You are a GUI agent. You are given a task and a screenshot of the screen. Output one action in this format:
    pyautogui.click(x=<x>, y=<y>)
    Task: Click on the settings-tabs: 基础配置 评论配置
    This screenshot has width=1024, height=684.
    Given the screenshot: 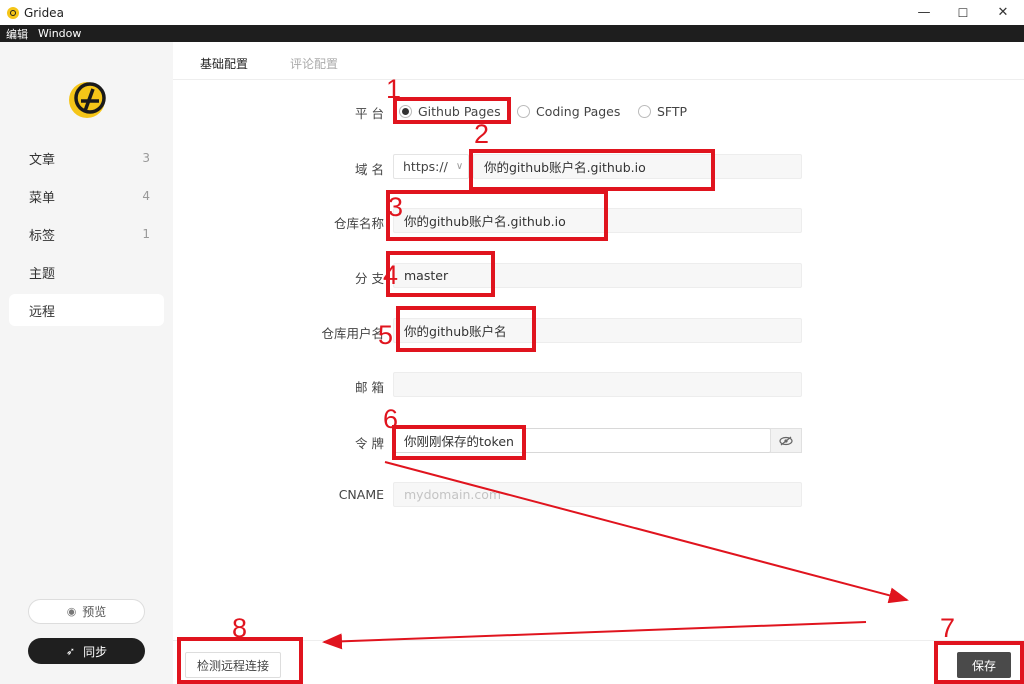 What is the action you would take?
    pyautogui.click(x=598, y=61)
    